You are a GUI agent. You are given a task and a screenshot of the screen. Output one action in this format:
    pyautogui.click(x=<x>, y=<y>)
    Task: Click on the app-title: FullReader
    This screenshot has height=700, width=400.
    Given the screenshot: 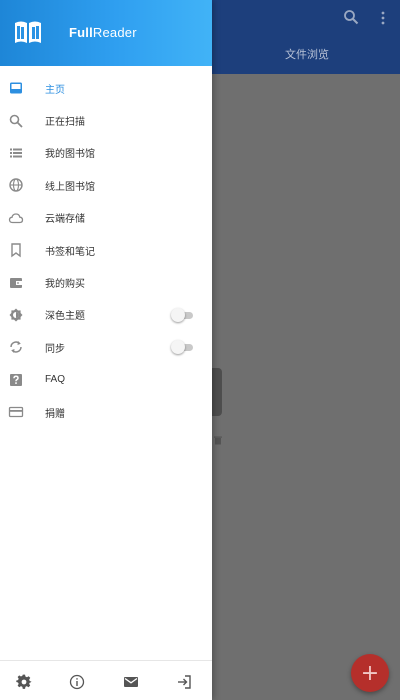 What is the action you would take?
    pyautogui.click(x=103, y=32)
    